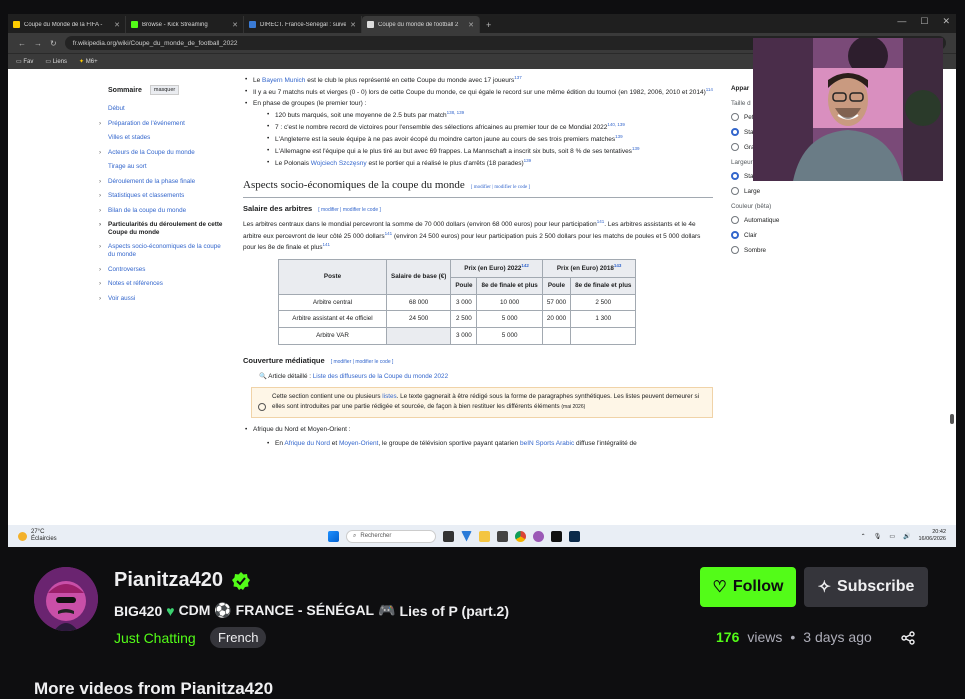  What do you see at coordinates (182, 580) in the screenshot?
I see `channel-name: Pianitza420` at bounding box center [182, 580].